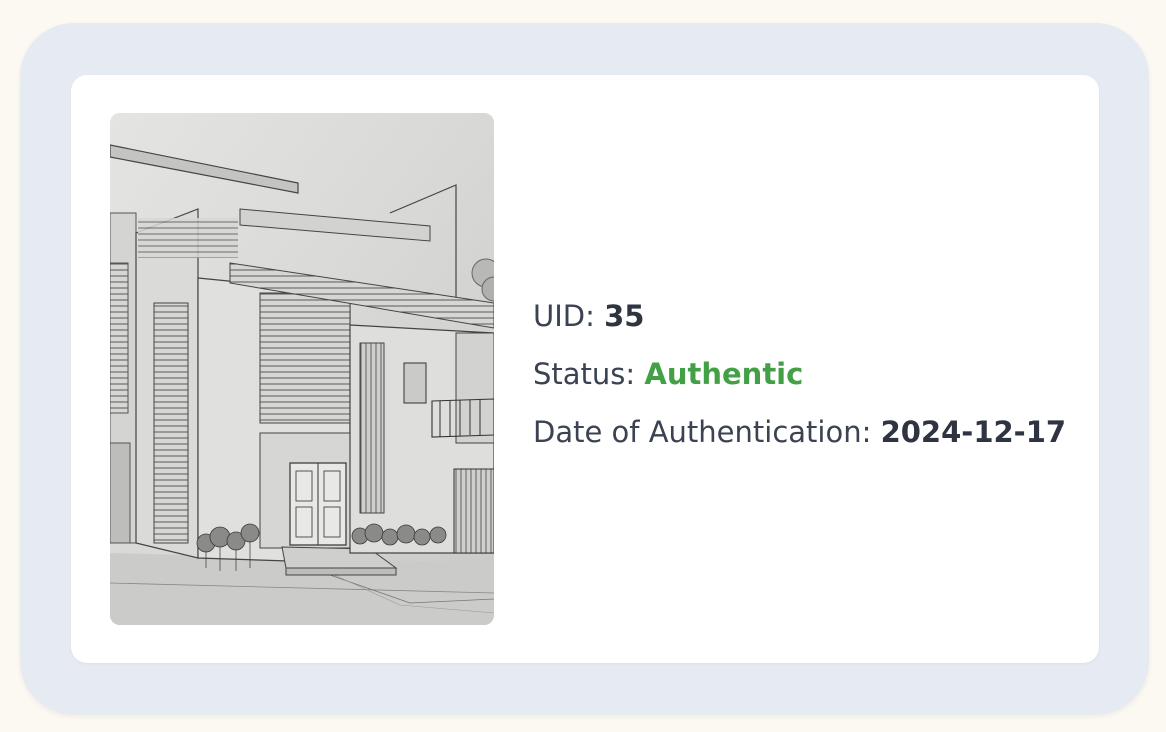 The image size is (1166, 732). I want to click on date-value: 2024-12-17, so click(973, 432).